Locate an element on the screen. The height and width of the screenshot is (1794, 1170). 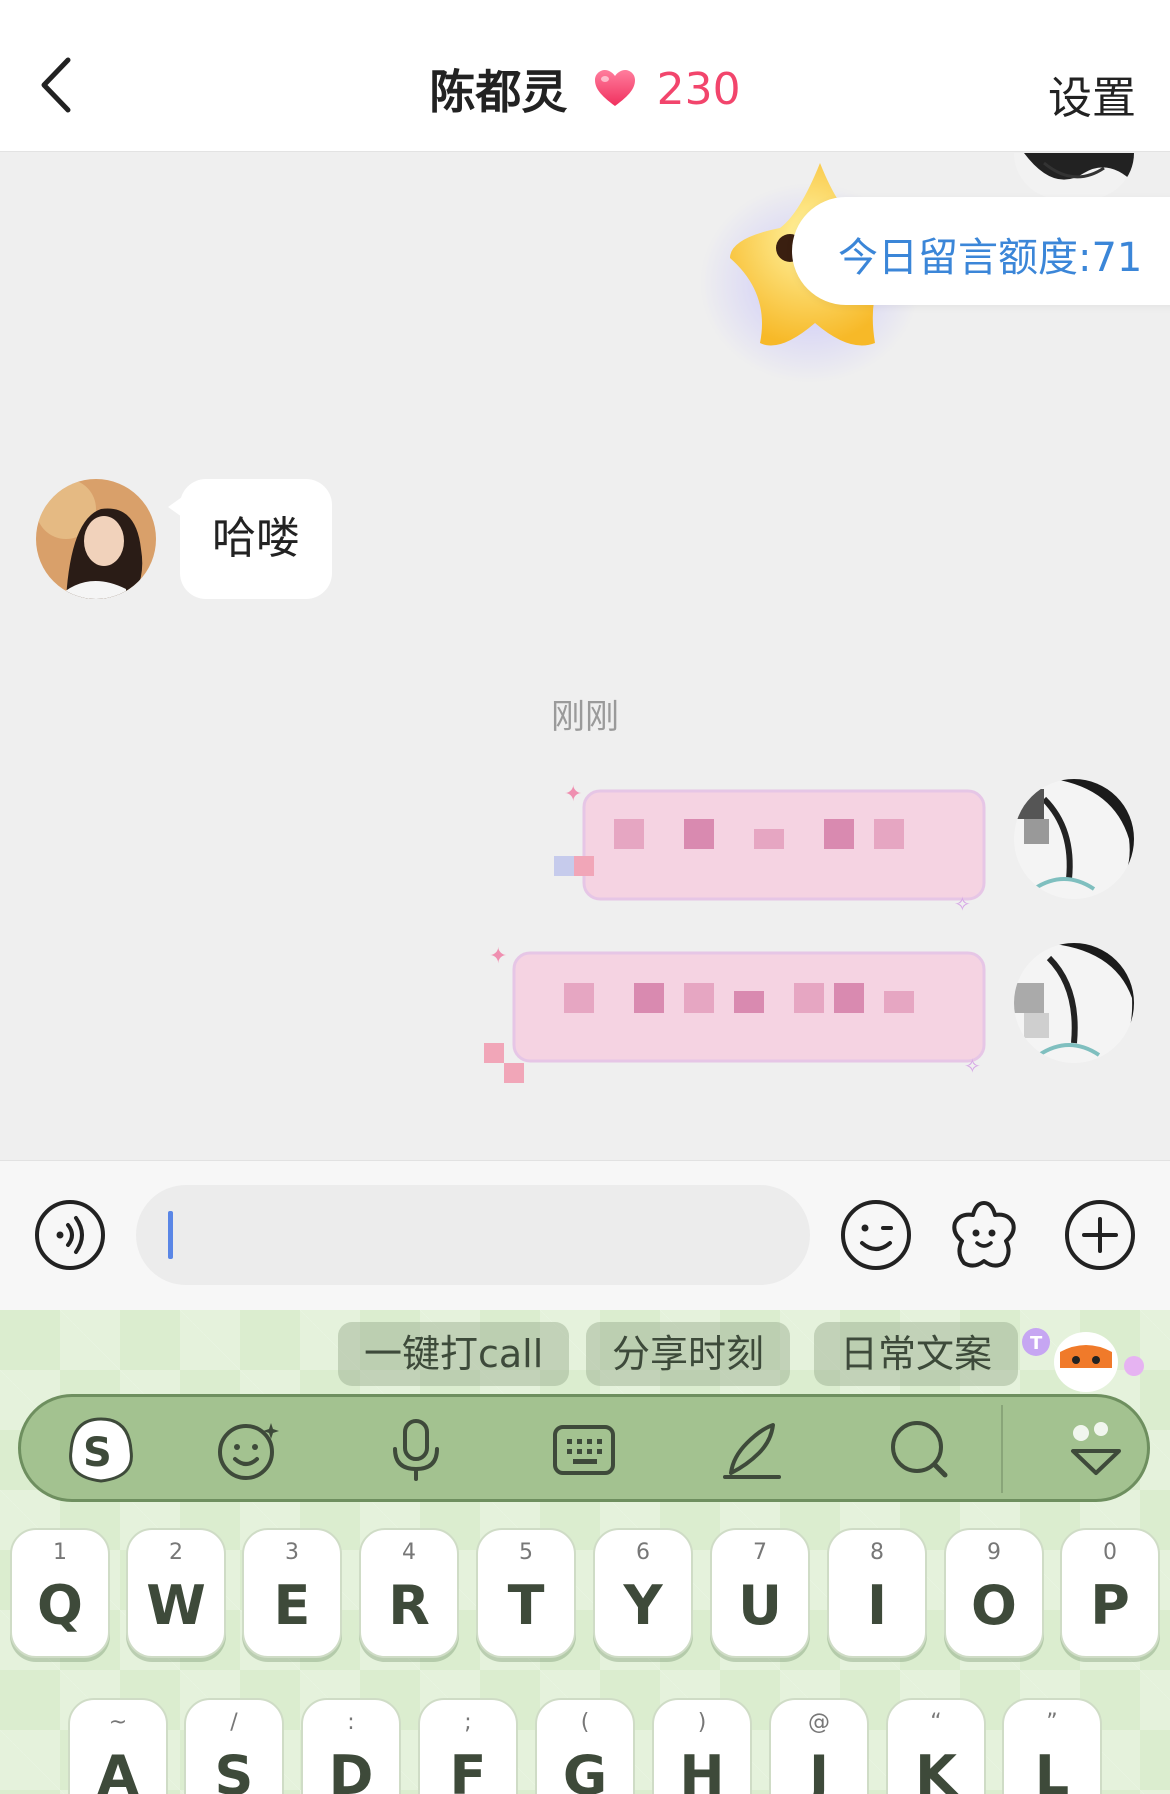
key-s: / S is located at coordinates (234, 1746).